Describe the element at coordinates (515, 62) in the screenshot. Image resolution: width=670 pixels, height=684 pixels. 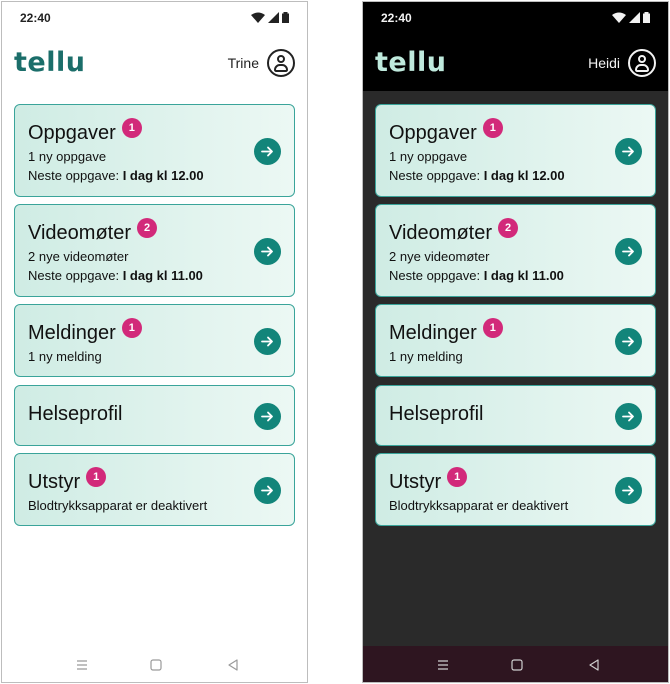
I see `app-header: tellu Heidi` at that location.